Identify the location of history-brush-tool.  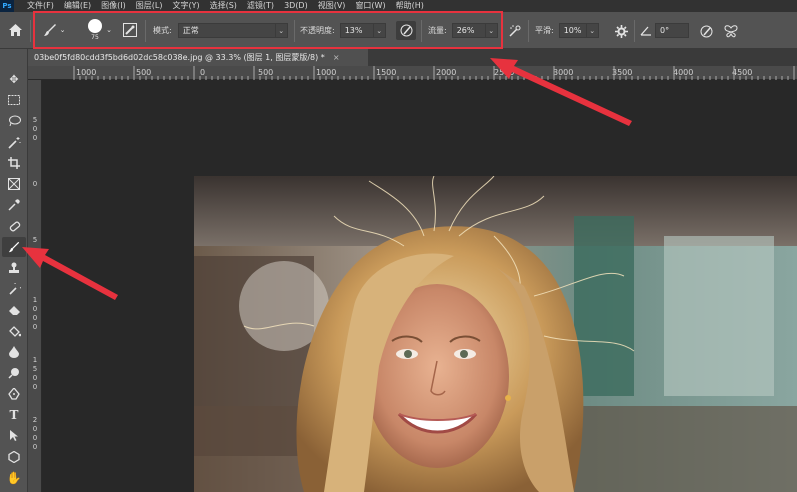
(14, 289).